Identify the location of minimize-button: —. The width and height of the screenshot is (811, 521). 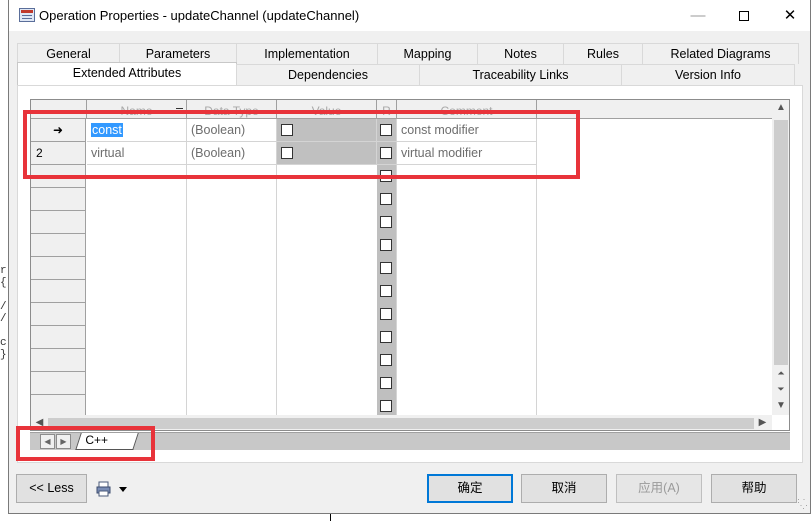
(698, 15).